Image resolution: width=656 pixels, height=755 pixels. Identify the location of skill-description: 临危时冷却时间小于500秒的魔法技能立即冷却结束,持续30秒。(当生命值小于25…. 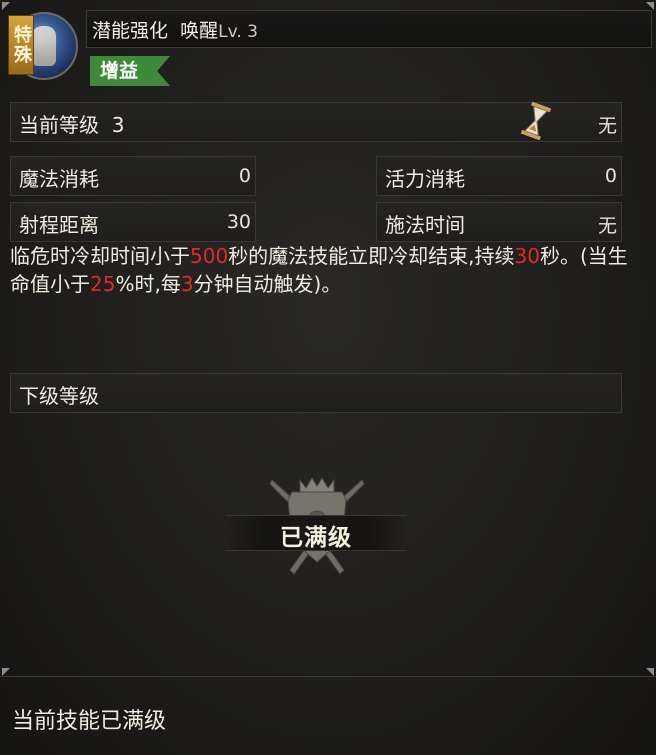
(319, 270).